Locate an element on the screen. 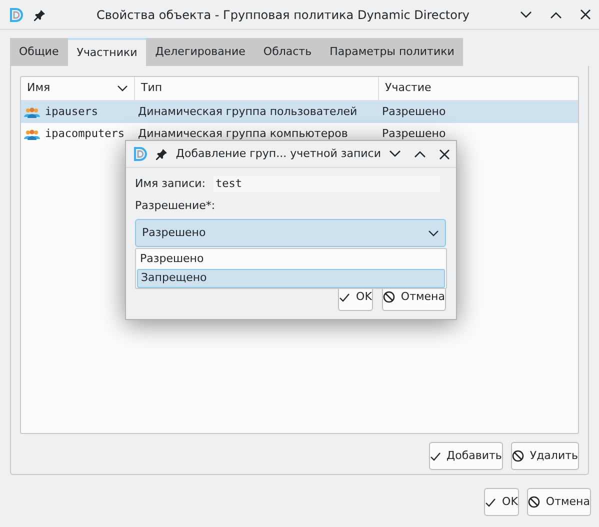 This screenshot has height=527, width=599. dropdown-option: Запрещено is located at coordinates (291, 278).